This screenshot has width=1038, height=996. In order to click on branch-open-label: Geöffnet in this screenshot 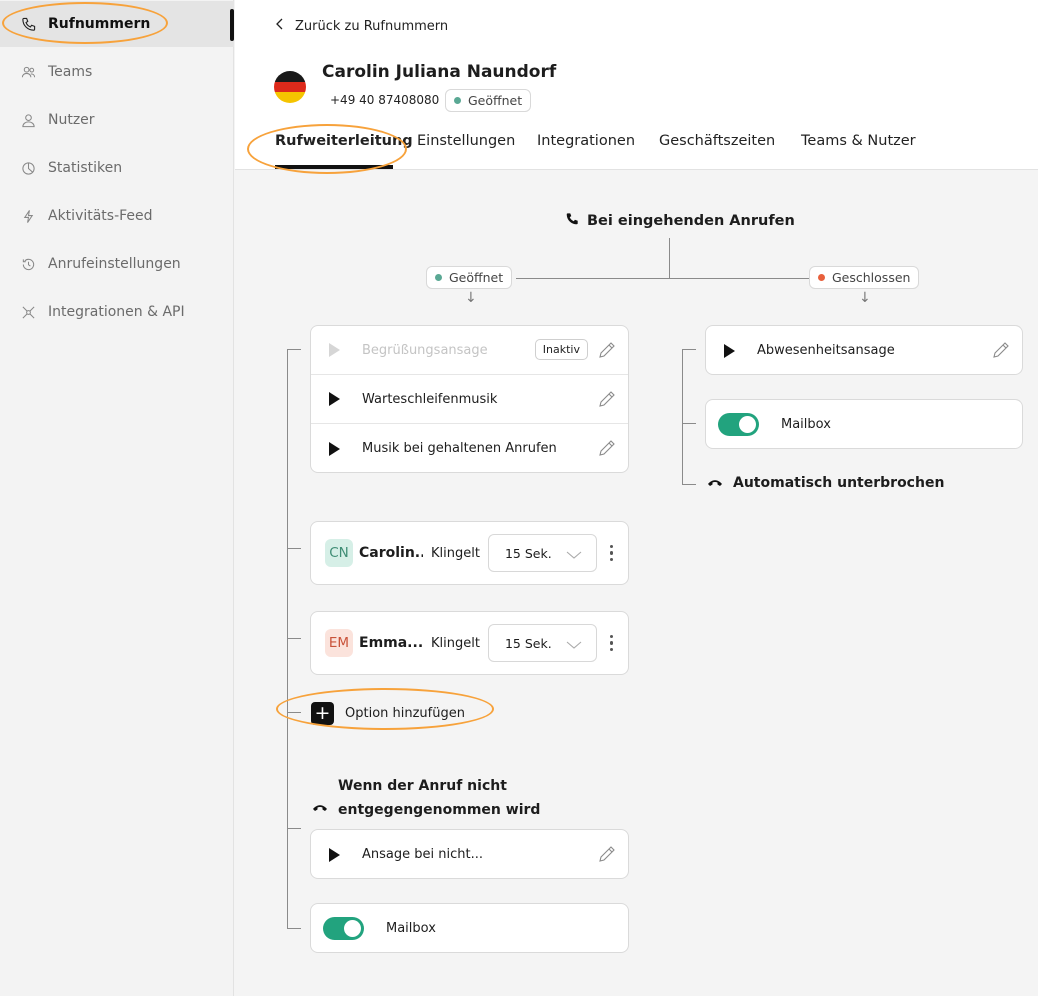, I will do `click(476, 277)`.